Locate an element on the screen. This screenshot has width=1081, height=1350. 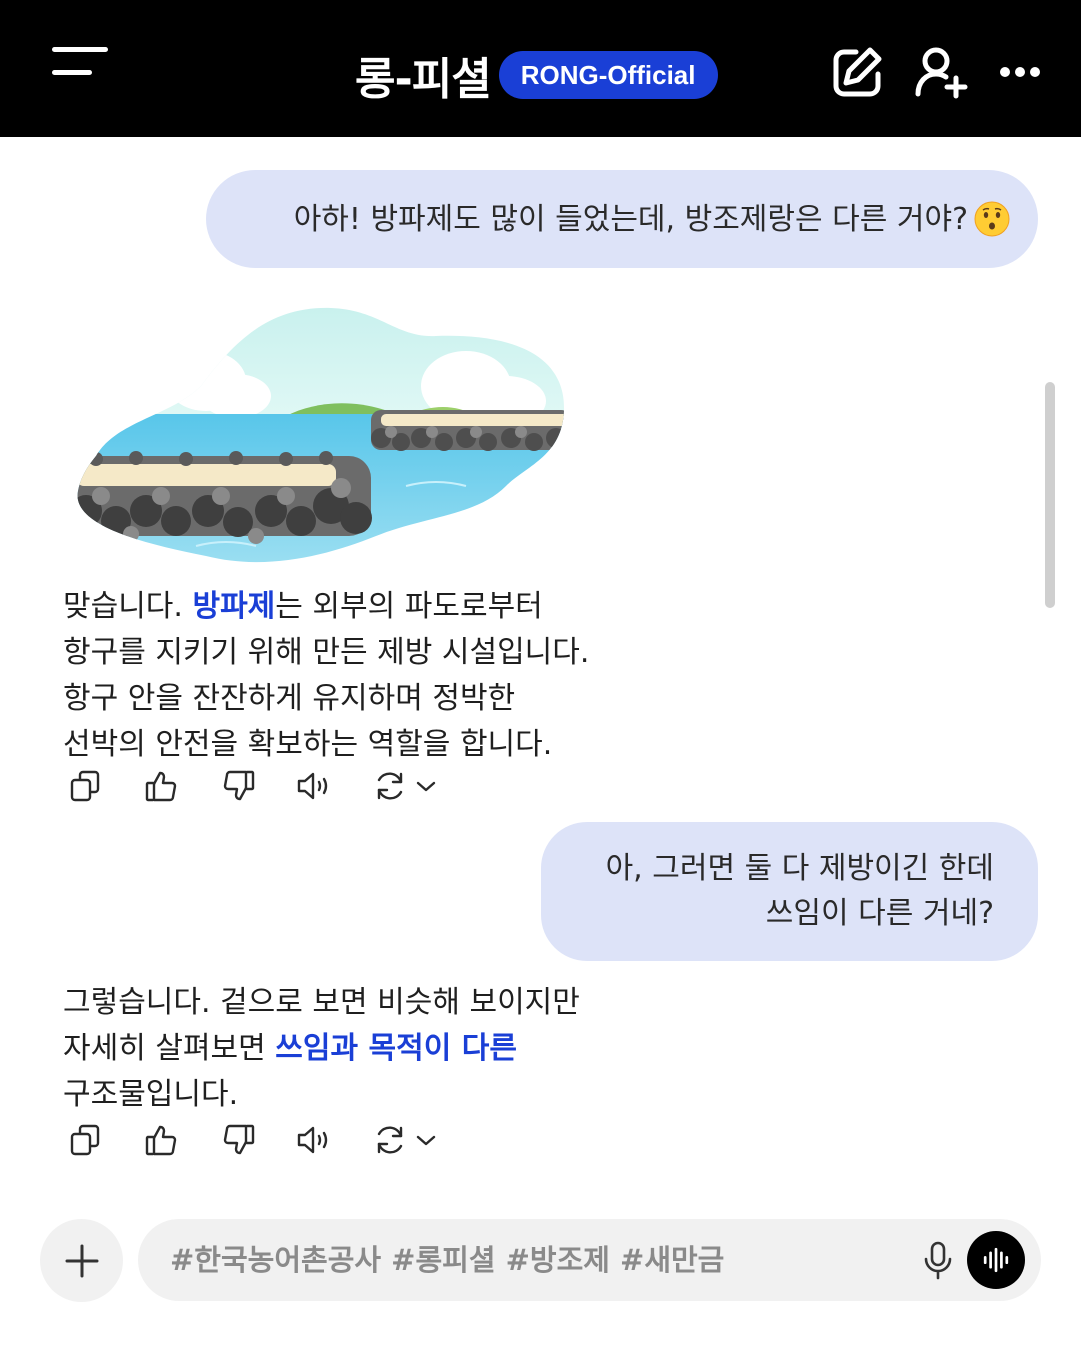
bot-message-line: 선박의 안전을 확보하는 역할을 합니다. is located at coordinates (308, 744).